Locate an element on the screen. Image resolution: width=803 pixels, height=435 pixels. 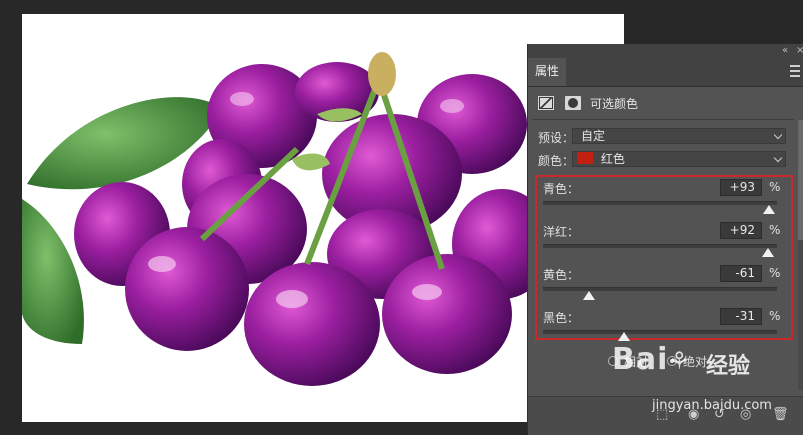
yellow-slider-track is located at coordinates (660, 289).